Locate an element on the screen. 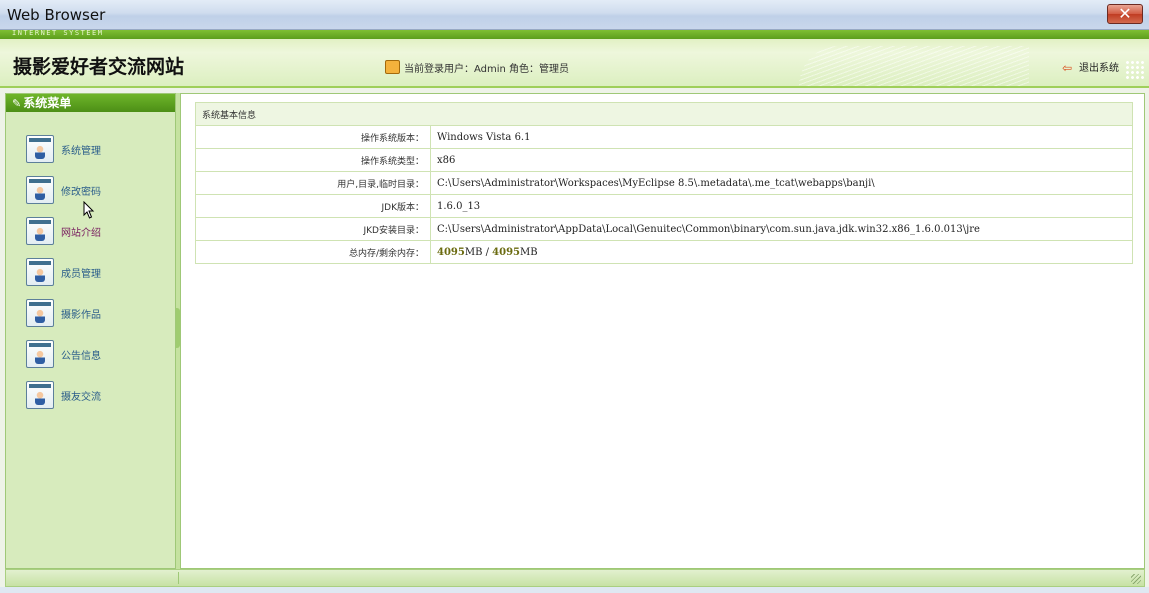 The height and width of the screenshot is (593, 1149). memory-free: 4095 is located at coordinates (506, 252).